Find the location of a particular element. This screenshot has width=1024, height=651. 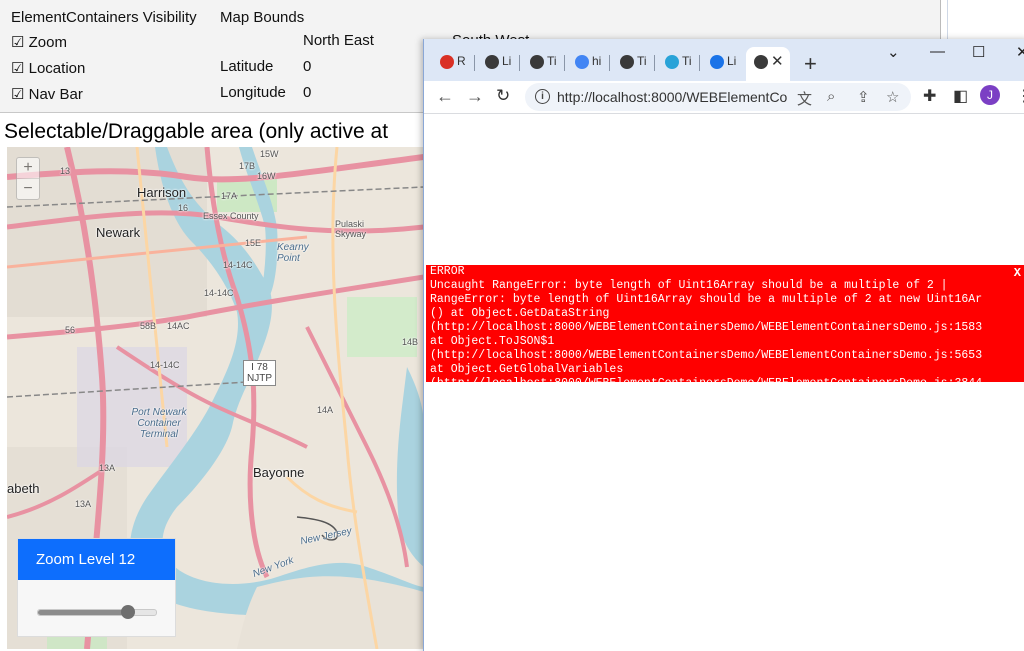

browser-tab: hi is located at coordinates (585, 62).